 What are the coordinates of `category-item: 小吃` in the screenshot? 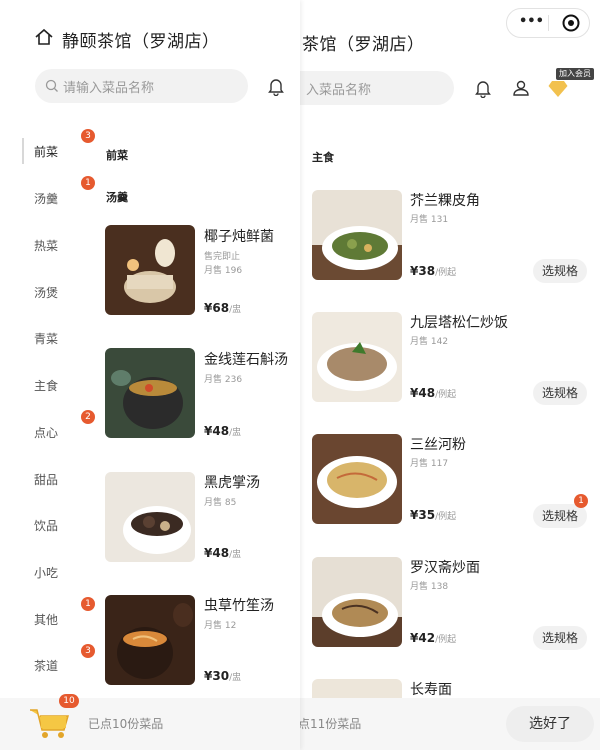 It's located at (34, 573).